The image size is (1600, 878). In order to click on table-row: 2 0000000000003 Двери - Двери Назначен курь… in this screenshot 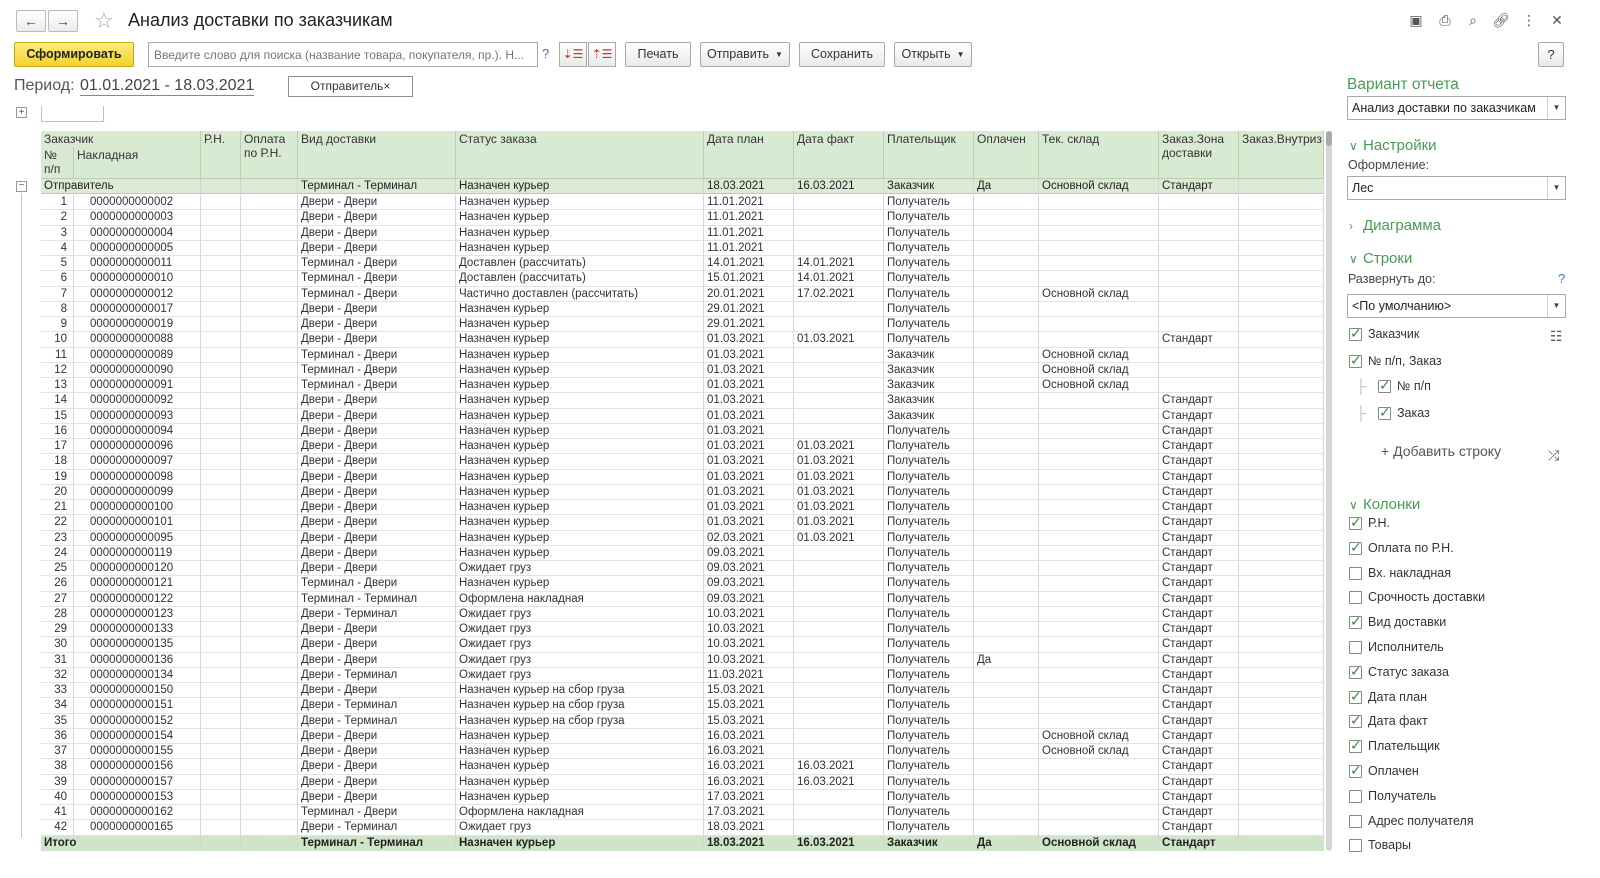, I will do `click(682, 218)`.